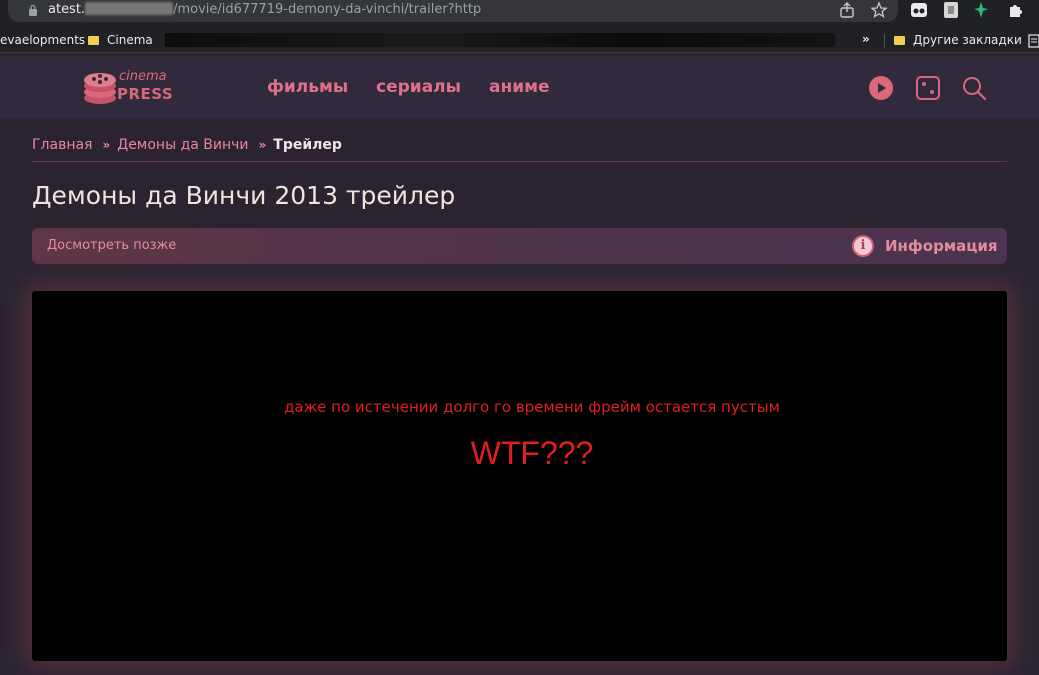 The height and width of the screenshot is (675, 1039). I want to click on other-bookmarks-folder: Другие закладки, so click(958, 40).